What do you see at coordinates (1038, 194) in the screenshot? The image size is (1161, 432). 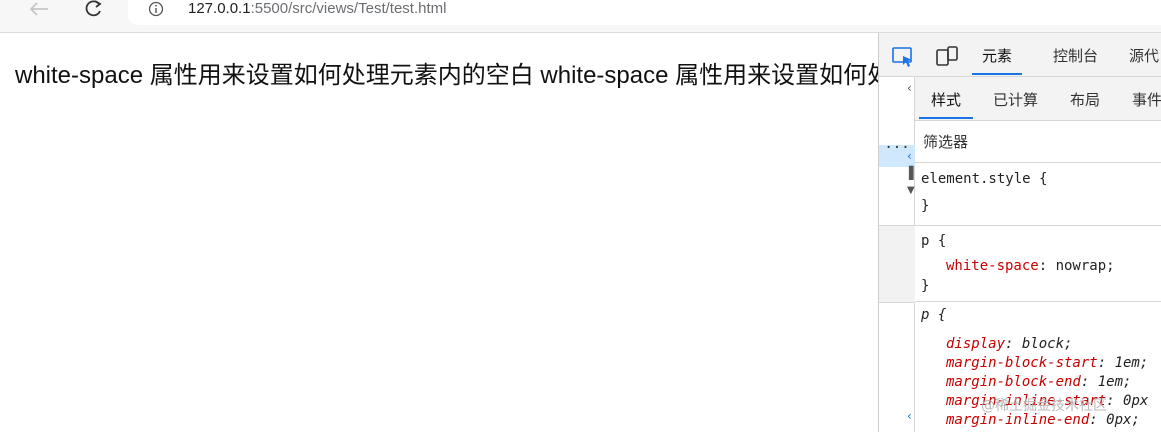 I see `rule-element-style: element.style { }` at bounding box center [1038, 194].